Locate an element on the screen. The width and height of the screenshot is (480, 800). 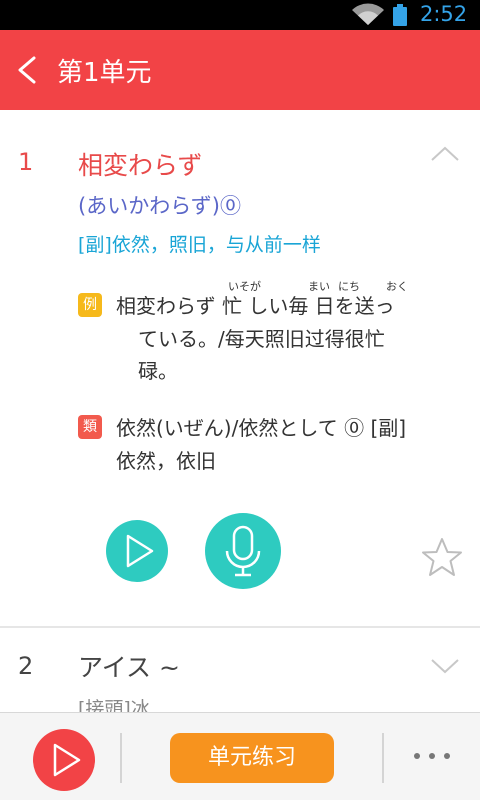
example-sentence: ている。/每天照旧过得很忙 is located at coordinates (261, 339).